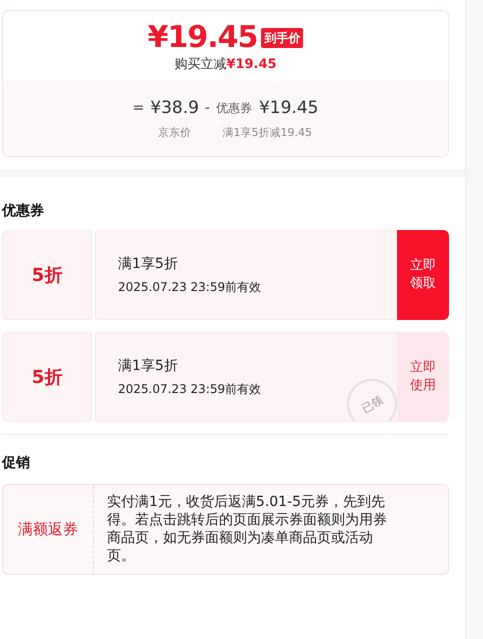 The image size is (483, 639). Describe the element at coordinates (174, 108) in the screenshot. I see `list-price: ¥38.9` at that location.